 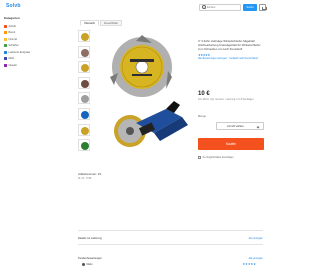 What do you see at coordinates (85, 178) in the screenshot?
I see `item-subnumber: St. Nr.: 7746` at bounding box center [85, 178].